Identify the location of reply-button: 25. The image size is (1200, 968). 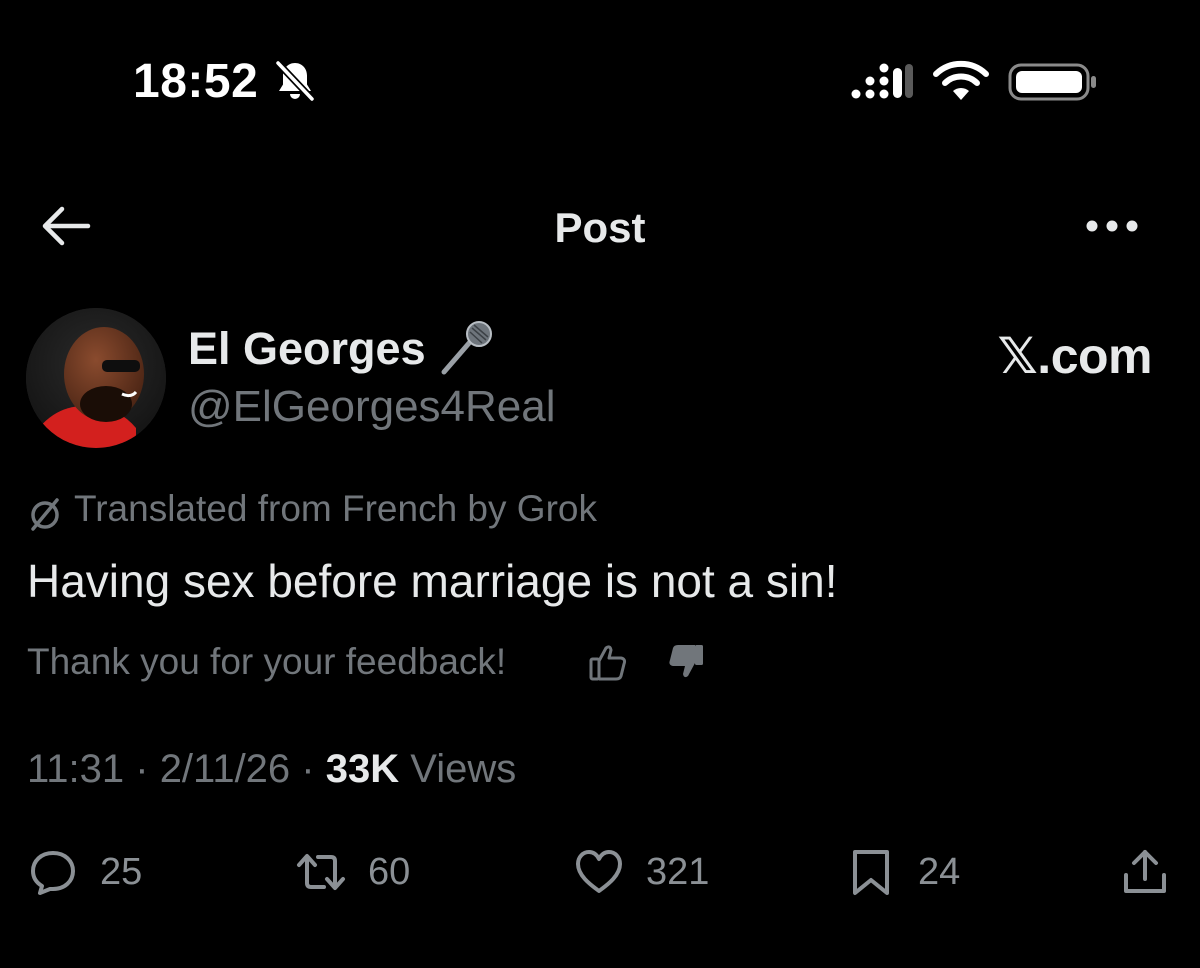
(85, 872).